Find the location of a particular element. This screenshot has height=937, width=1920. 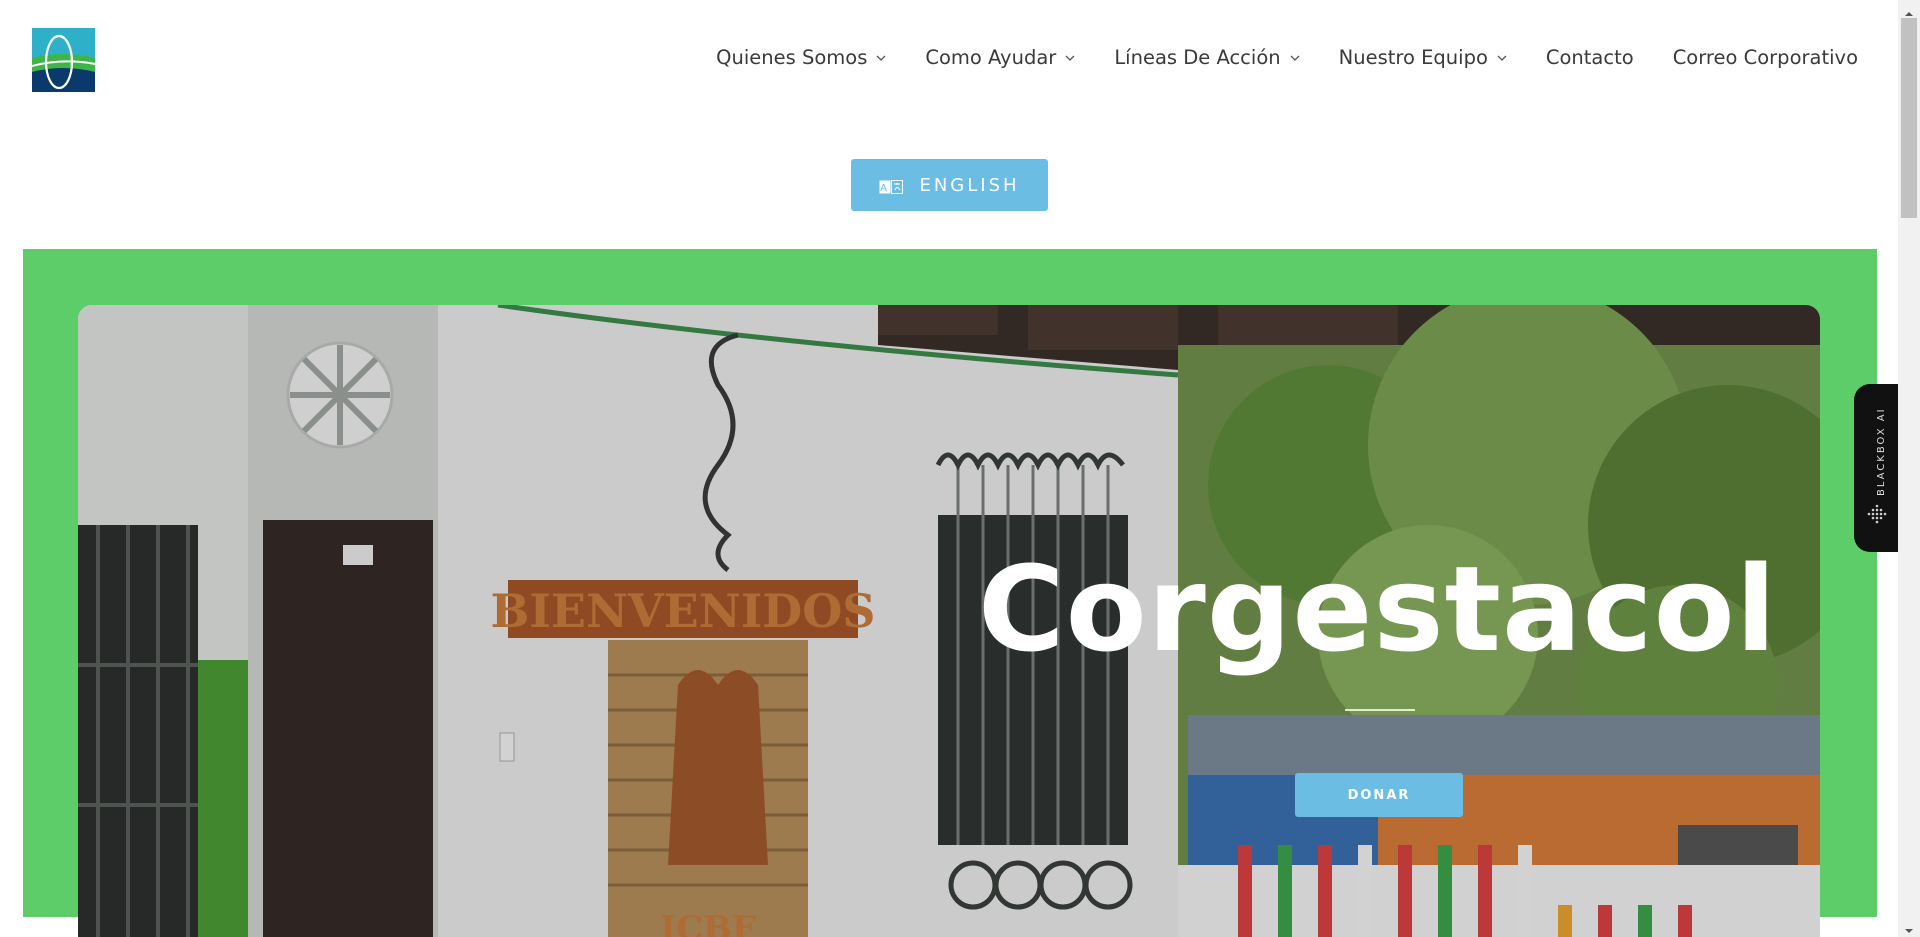

language-switch-label: ENGLISH is located at coordinates (969, 185).